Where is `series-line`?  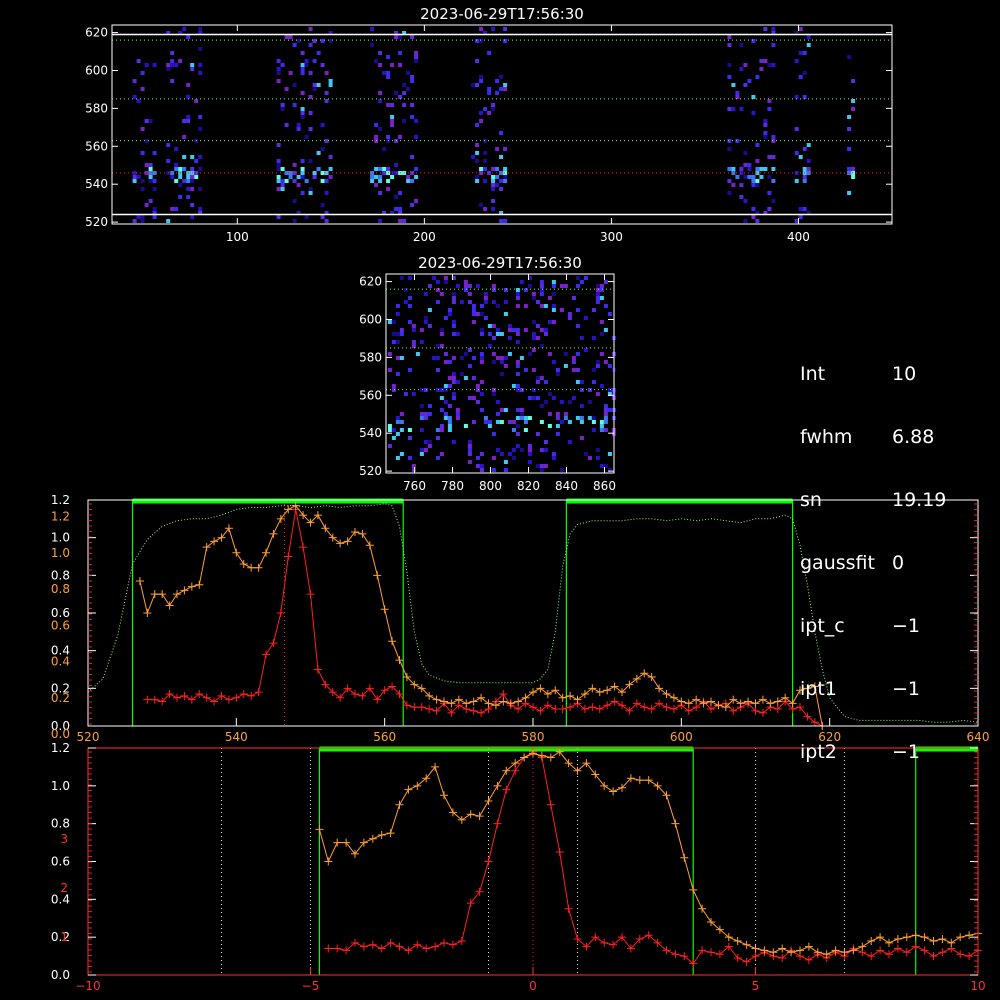 series-line is located at coordinates (485, 618).